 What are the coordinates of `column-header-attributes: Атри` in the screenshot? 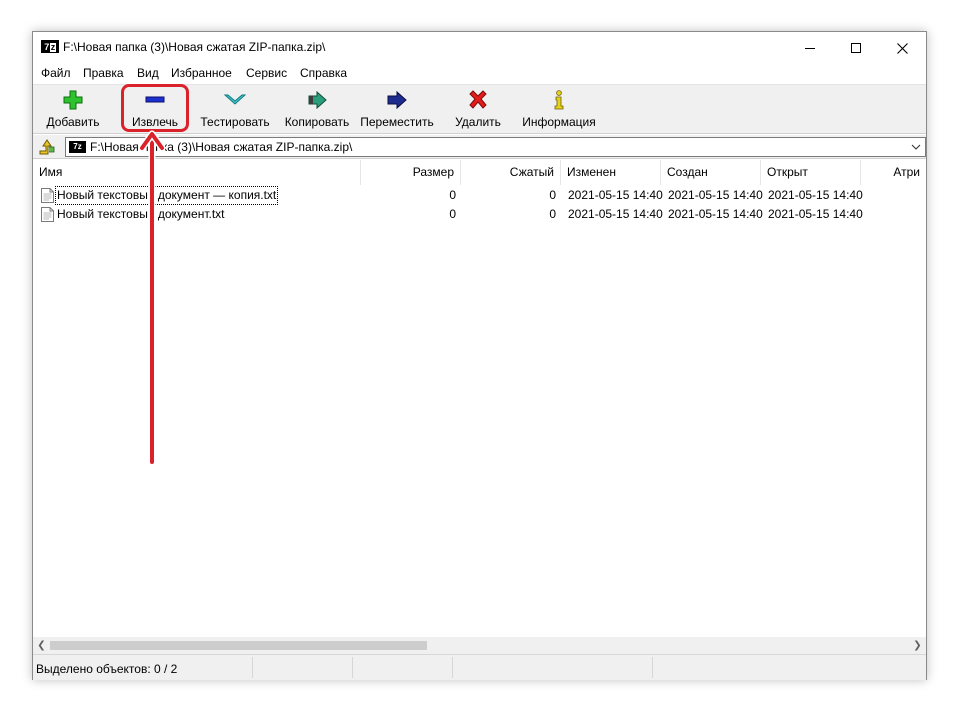 It's located at (893, 172).